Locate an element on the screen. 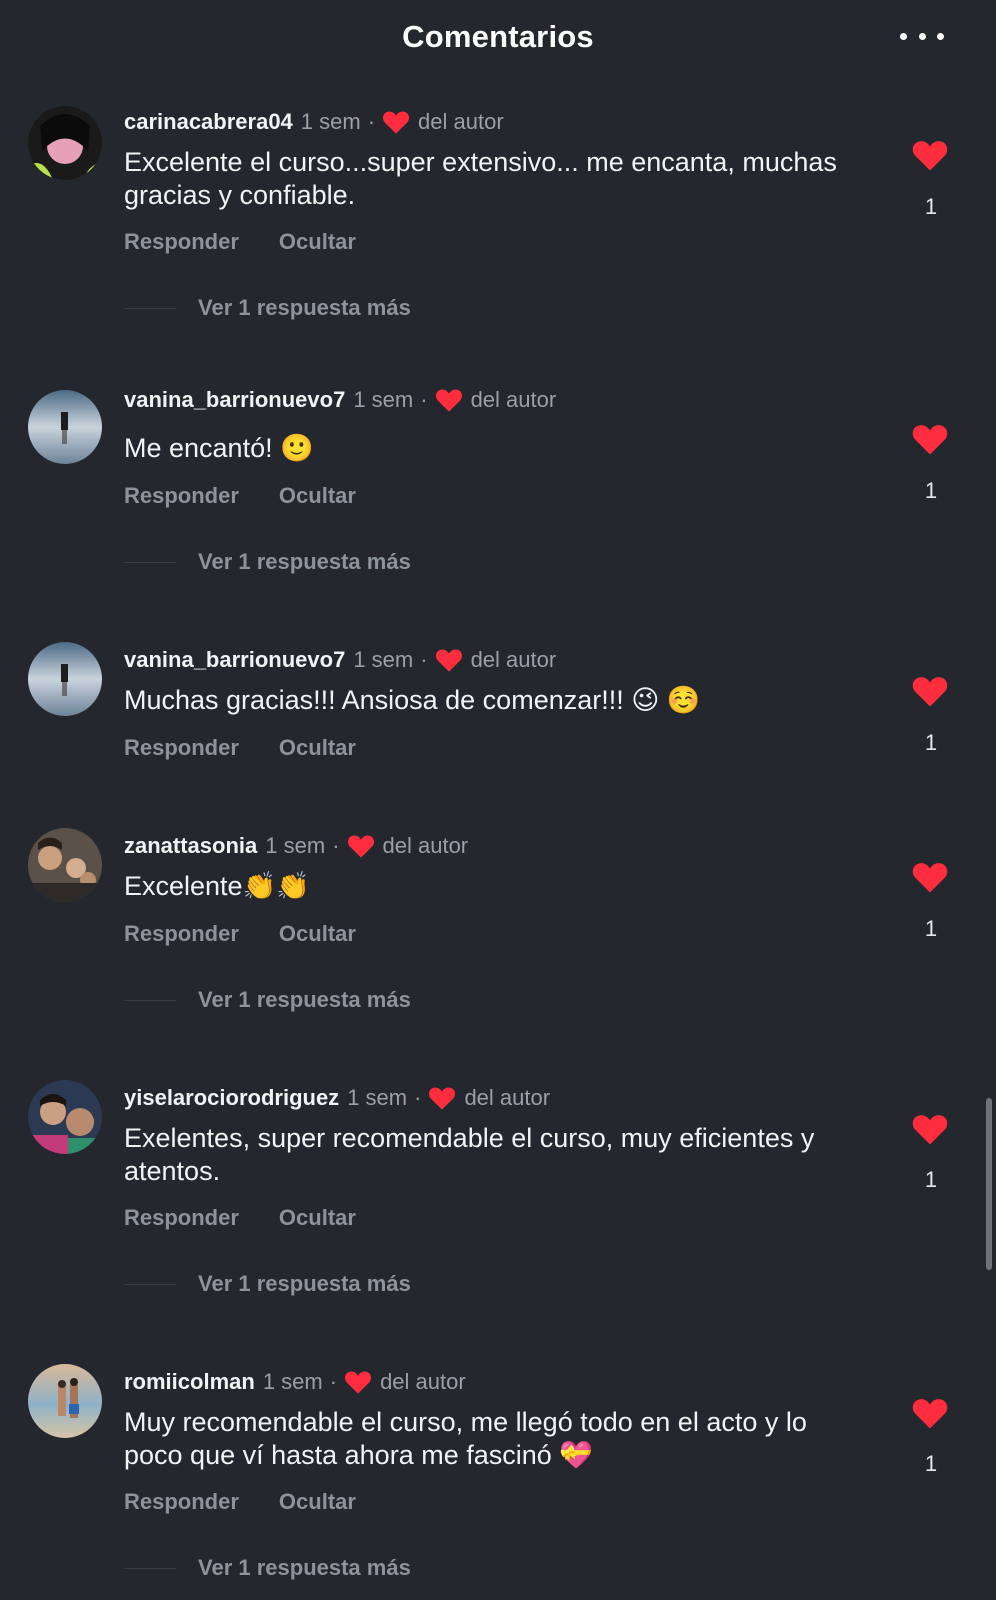 This screenshot has height=1600, width=996. page-title: Comentarios is located at coordinates (498, 36).